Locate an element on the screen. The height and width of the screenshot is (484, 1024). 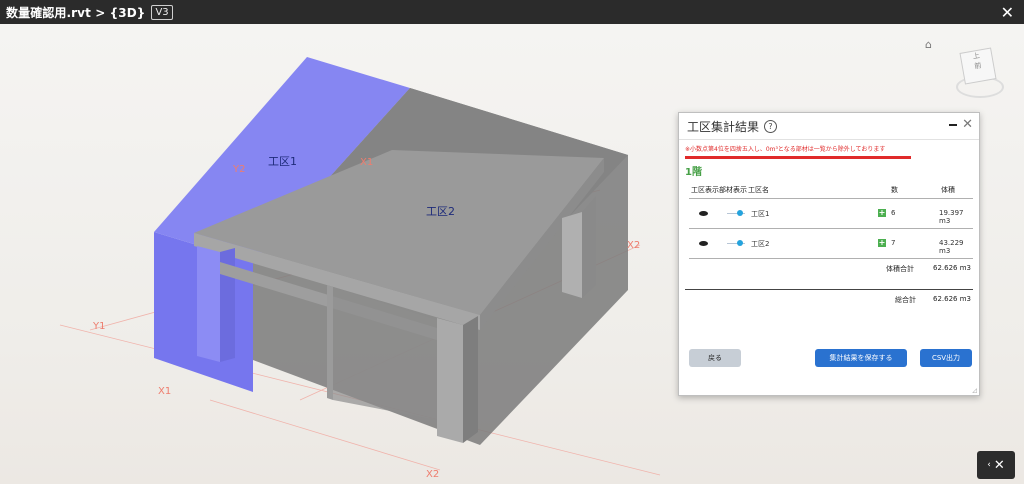
tools-button: ‹ ✕ is located at coordinates (996, 465).